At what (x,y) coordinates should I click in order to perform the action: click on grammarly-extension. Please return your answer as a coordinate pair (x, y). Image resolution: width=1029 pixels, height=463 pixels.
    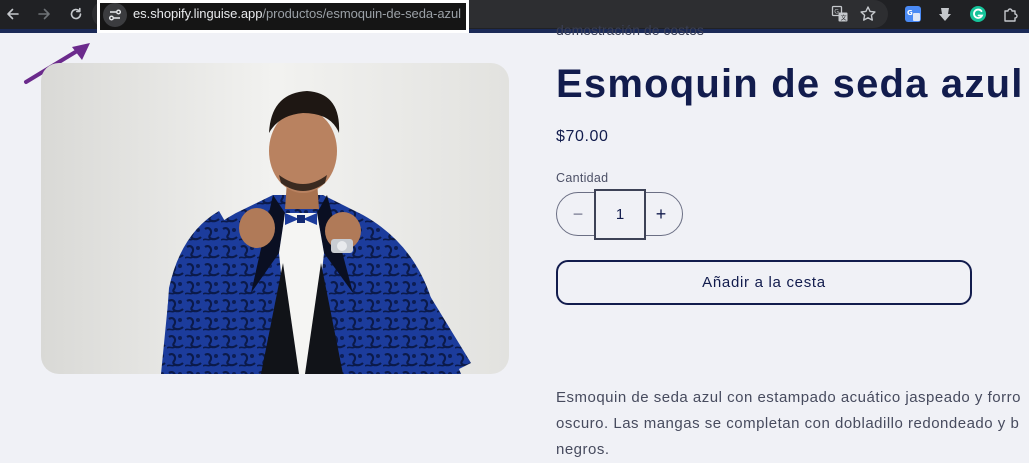
    Looking at the image, I should click on (978, 14).